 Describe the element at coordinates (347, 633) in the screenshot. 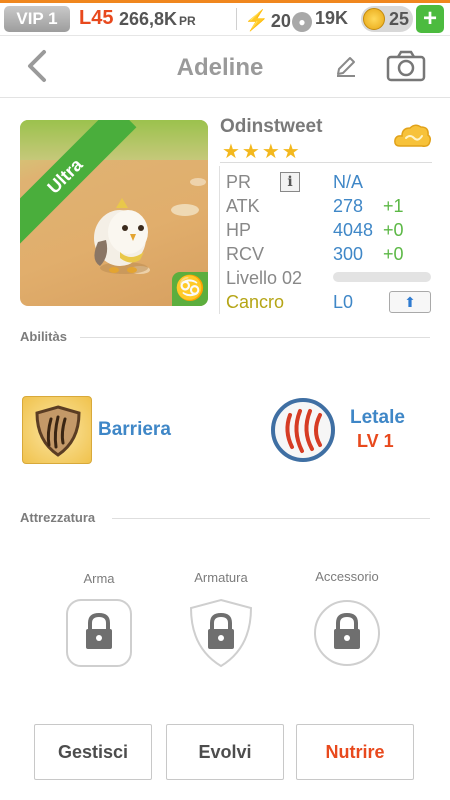

I see `accessory-slot` at that location.